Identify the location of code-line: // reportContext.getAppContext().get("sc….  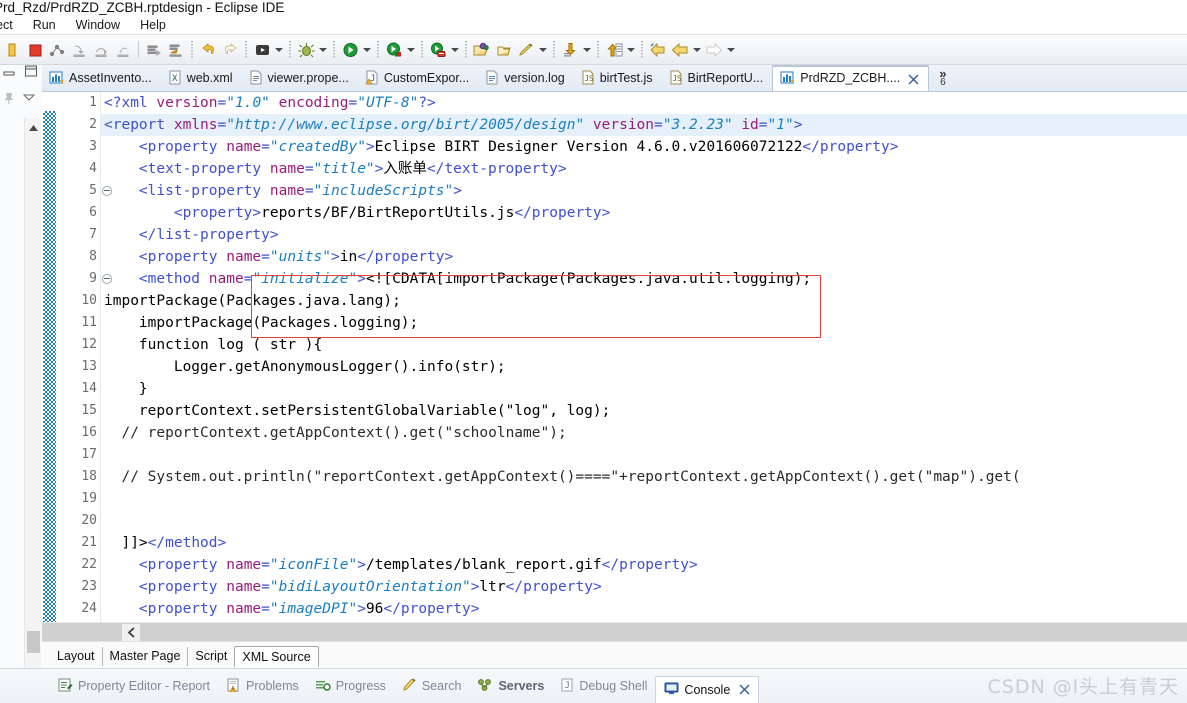
(644, 433).